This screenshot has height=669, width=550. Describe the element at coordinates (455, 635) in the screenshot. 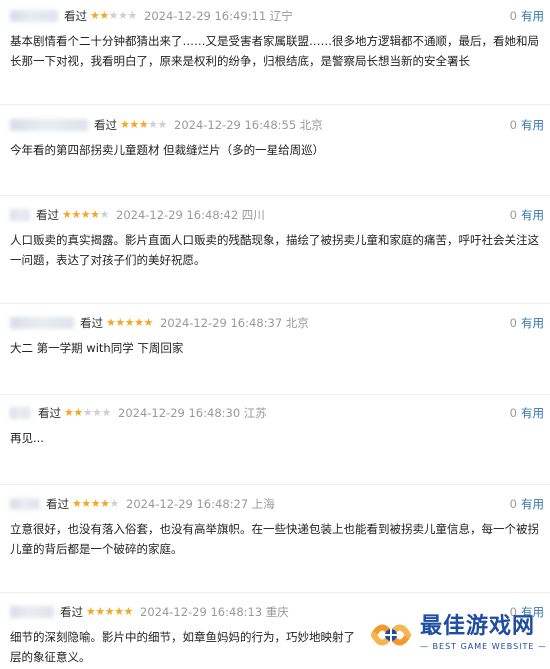

I see `site-watermark: 最佳游戏网 — BEST GAME WEBSITE —` at that location.